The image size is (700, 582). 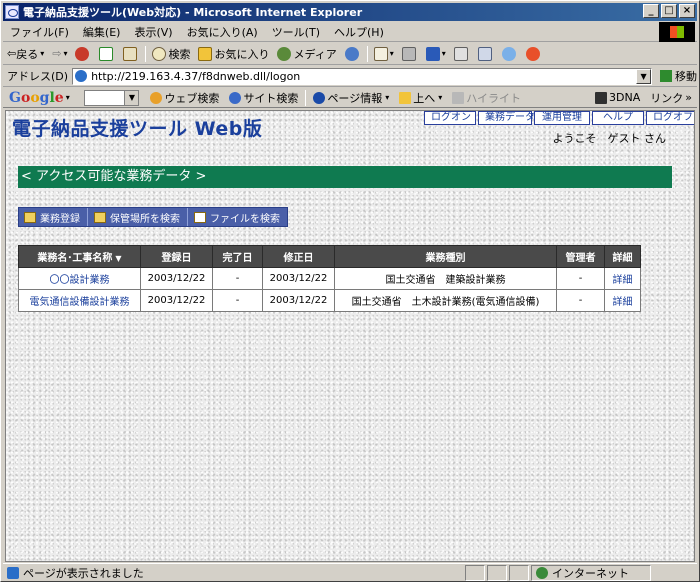 What do you see at coordinates (625, 97) in the screenshot?
I see `threedna-label: 3DNA` at bounding box center [625, 97].